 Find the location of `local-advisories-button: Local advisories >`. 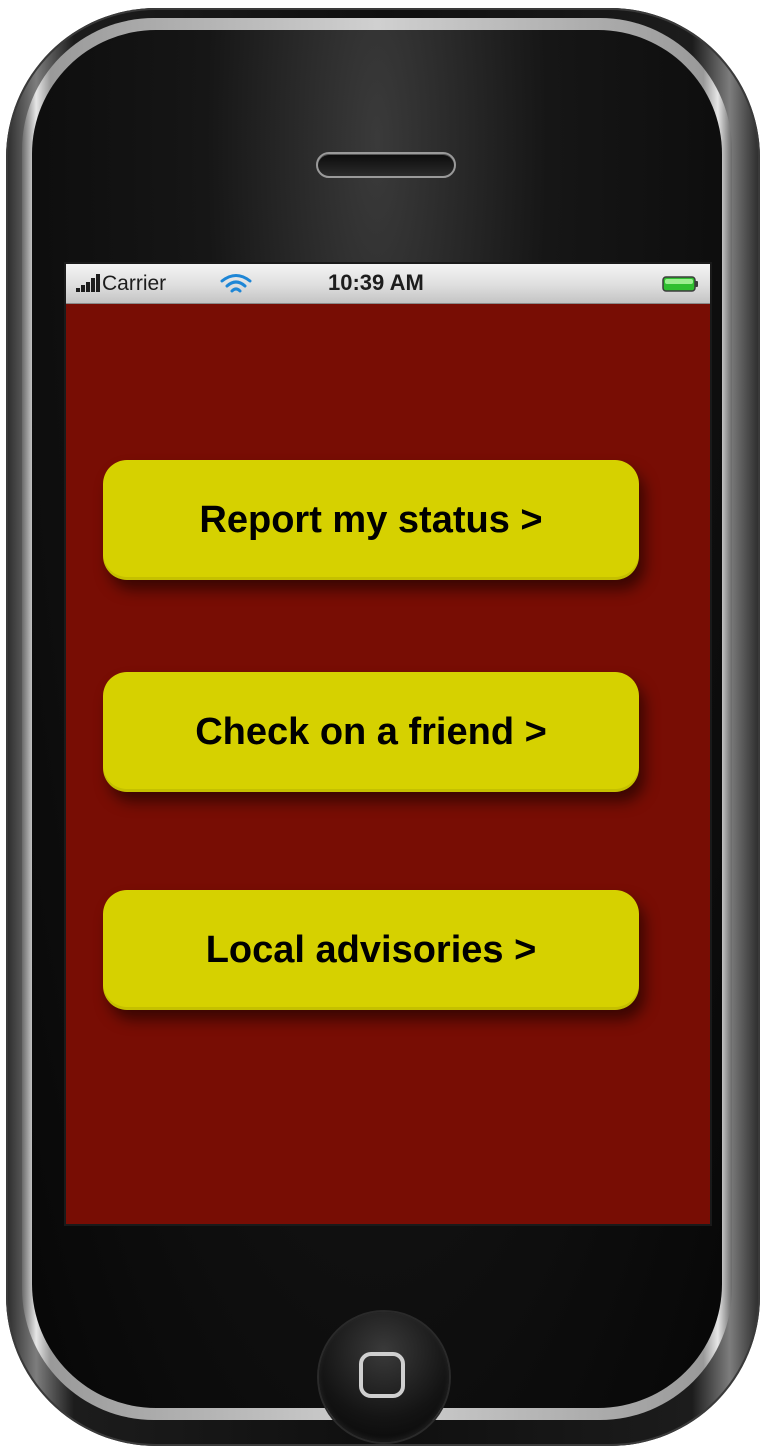

local-advisories-button: Local advisories > is located at coordinates (371, 950).